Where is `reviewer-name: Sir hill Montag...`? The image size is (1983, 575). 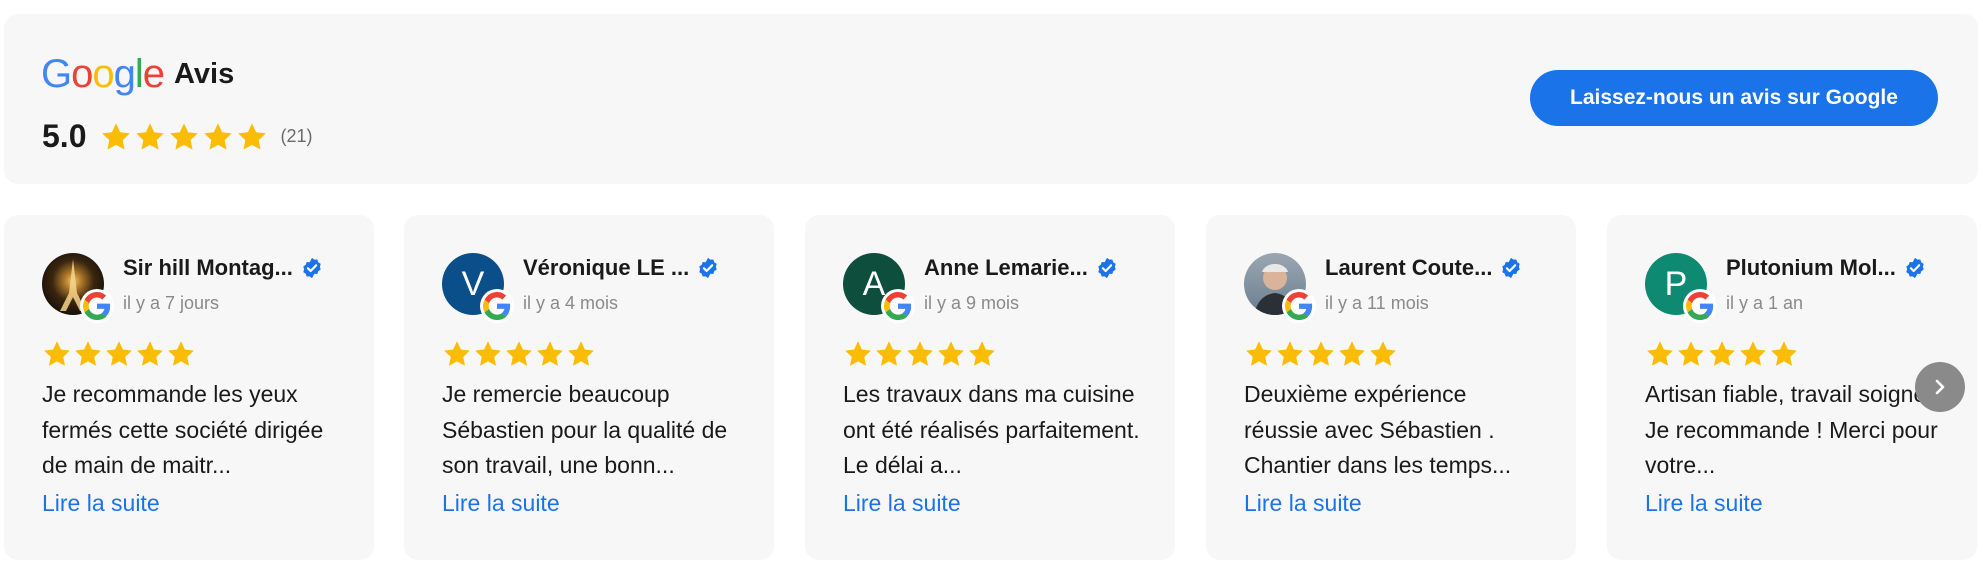
reviewer-name: Sir hill Montag... is located at coordinates (208, 267).